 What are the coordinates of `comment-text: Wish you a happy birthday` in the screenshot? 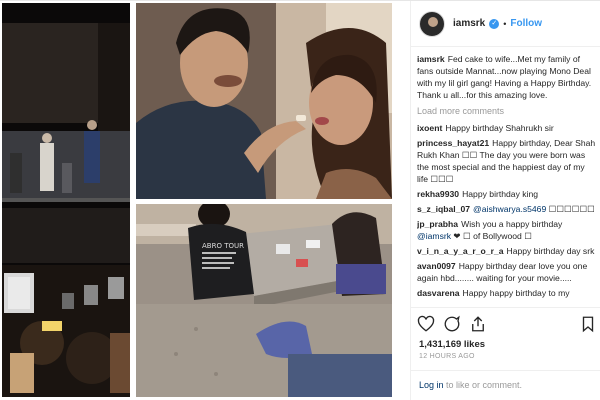 It's located at (512, 224).